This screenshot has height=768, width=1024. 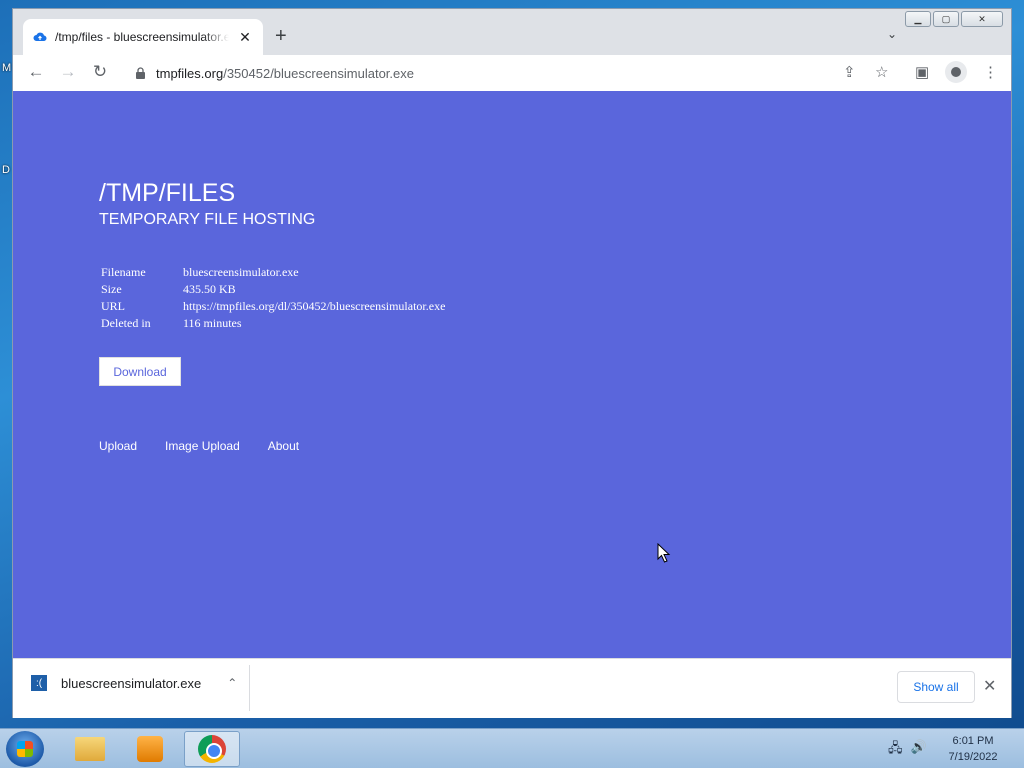 What do you see at coordinates (36, 72) in the screenshot?
I see `back-button: ←` at bounding box center [36, 72].